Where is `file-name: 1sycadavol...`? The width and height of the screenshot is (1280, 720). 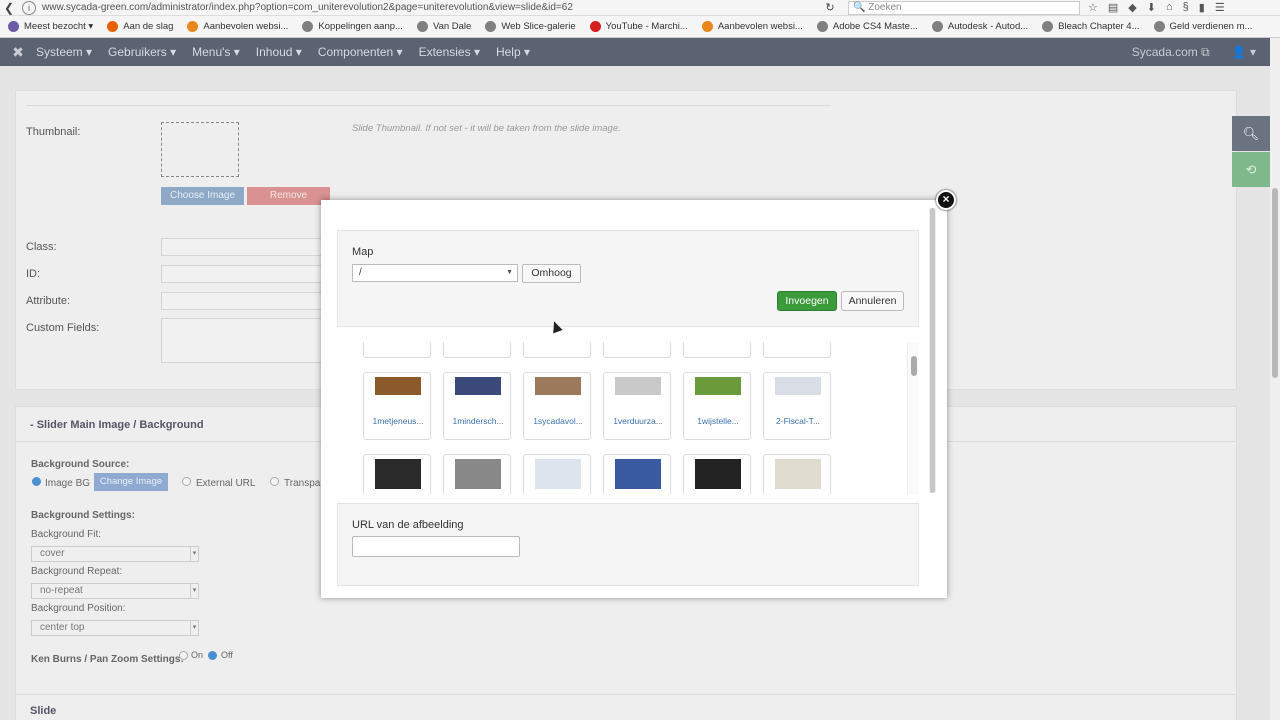 file-name: 1sycadavol... is located at coordinates (558, 421).